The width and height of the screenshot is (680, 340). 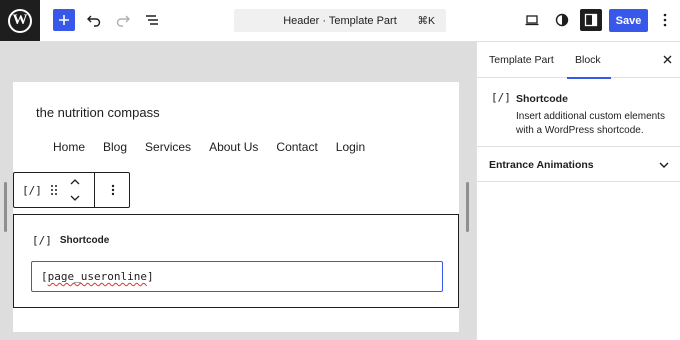 I want to click on resize-handle-left, so click(x=5, y=207).